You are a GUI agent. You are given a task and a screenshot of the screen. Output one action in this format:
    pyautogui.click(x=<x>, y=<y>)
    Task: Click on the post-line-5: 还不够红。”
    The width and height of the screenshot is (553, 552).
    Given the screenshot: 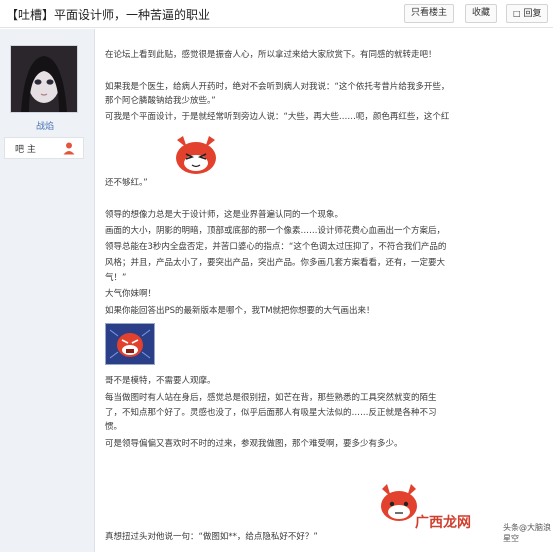 What is the action you would take?
    pyautogui.click(x=126, y=183)
    